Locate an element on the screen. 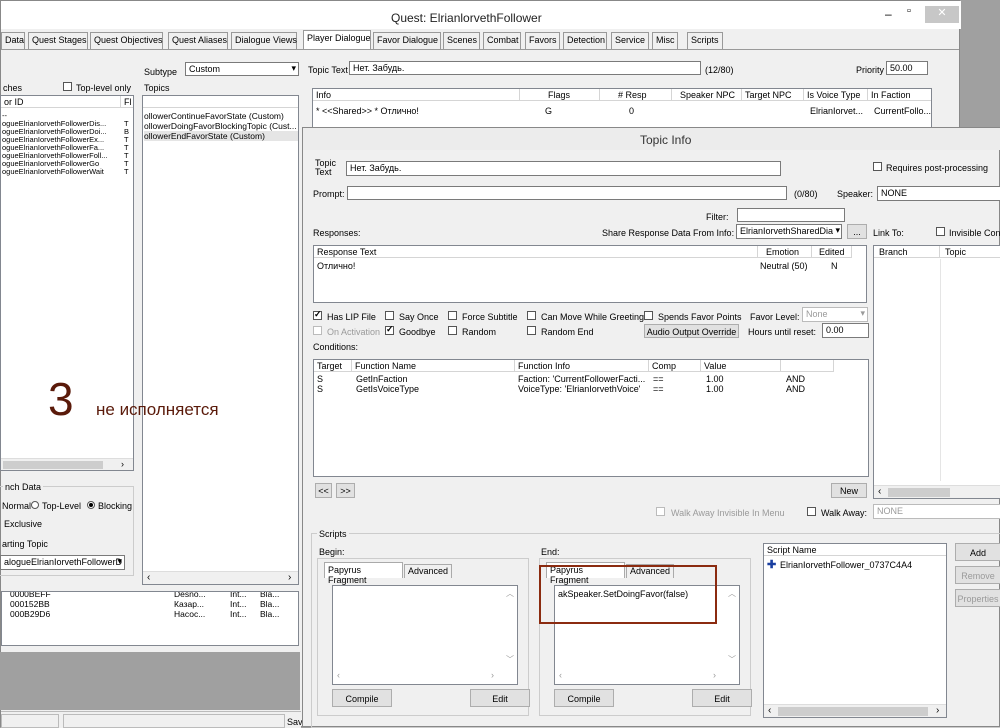 This screenshot has width=1000, height=728. toplevel-only-checkbox is located at coordinates (67, 86).